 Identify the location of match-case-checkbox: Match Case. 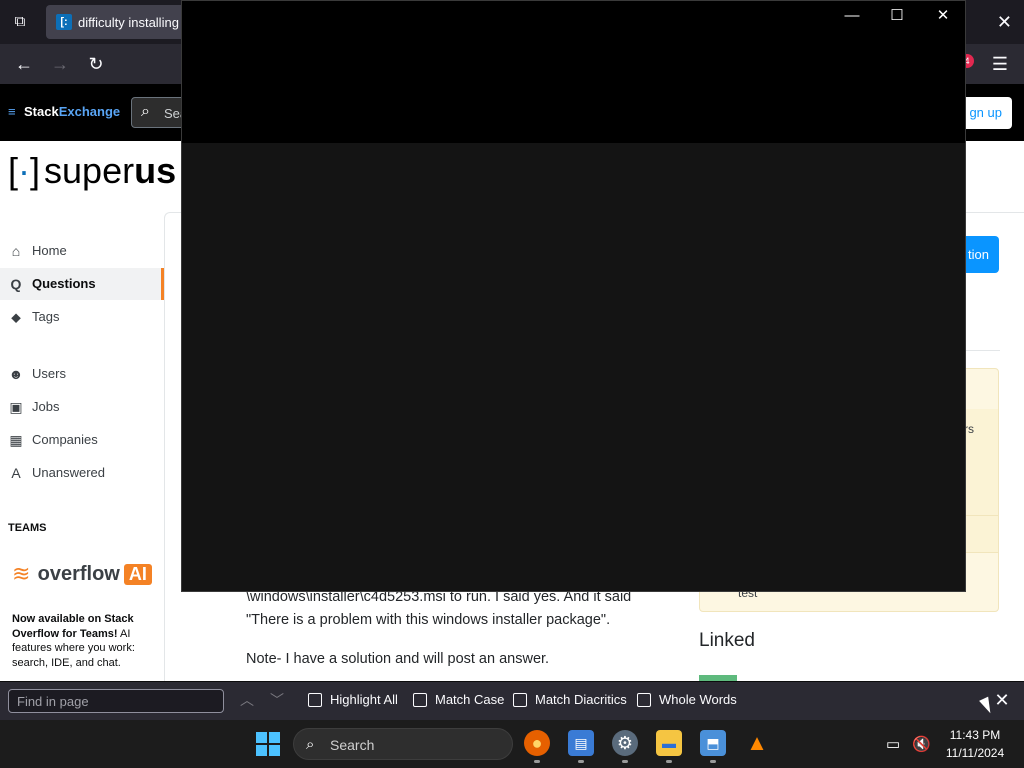
(458, 701).